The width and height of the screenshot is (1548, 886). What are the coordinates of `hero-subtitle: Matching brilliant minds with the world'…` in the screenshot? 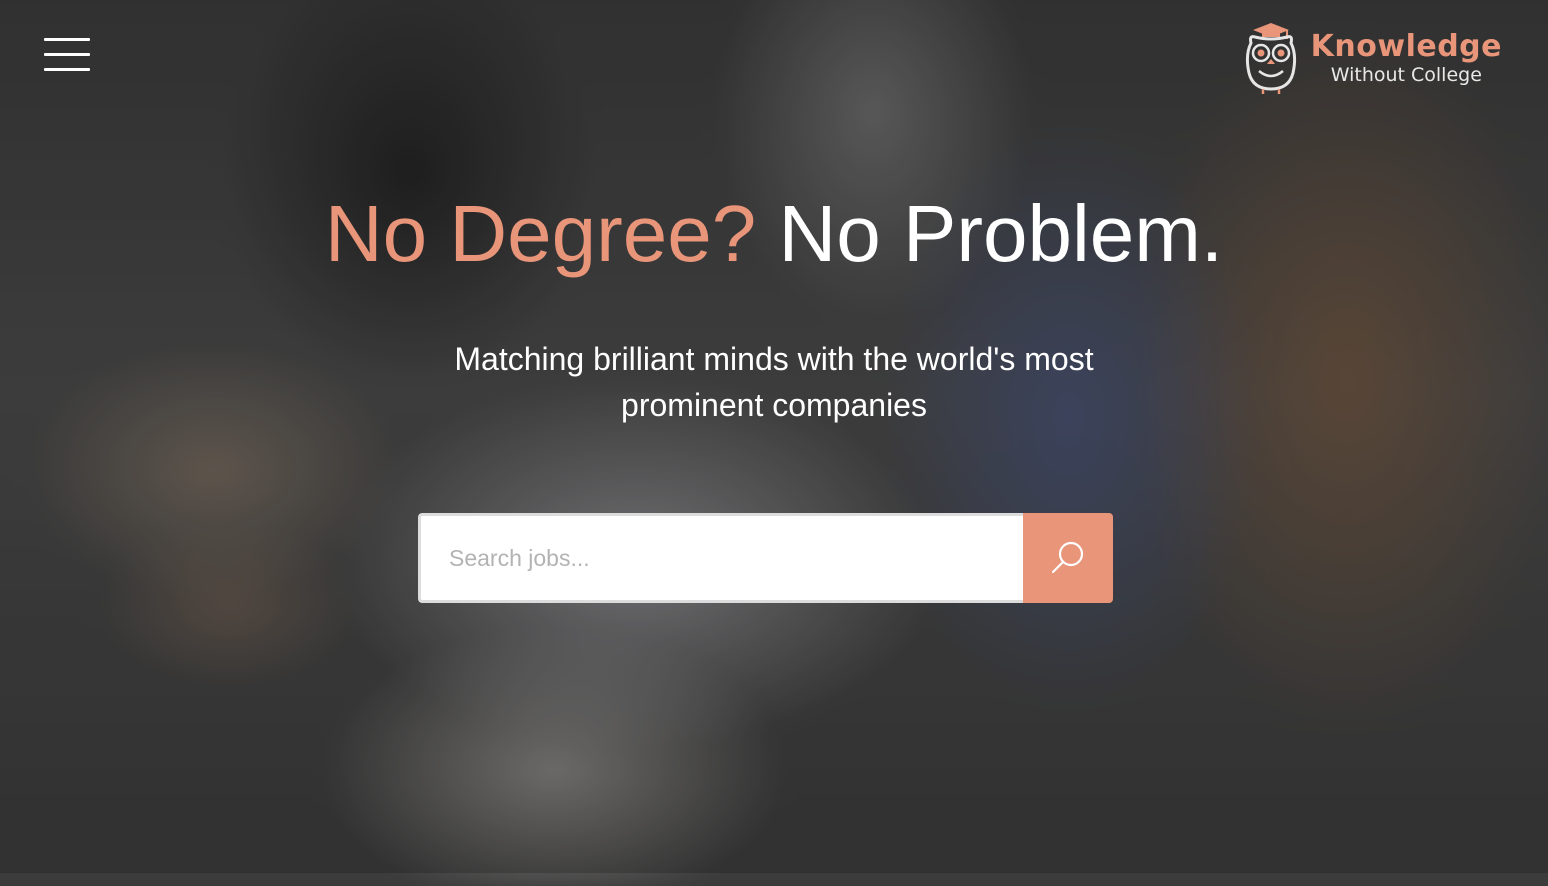 It's located at (774, 382).